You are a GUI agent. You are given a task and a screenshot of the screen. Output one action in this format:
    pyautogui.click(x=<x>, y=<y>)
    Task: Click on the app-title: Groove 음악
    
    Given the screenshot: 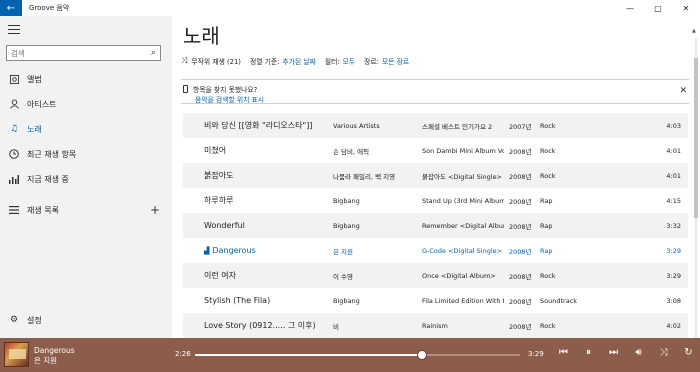 What is the action you would take?
    pyautogui.click(x=49, y=8)
    